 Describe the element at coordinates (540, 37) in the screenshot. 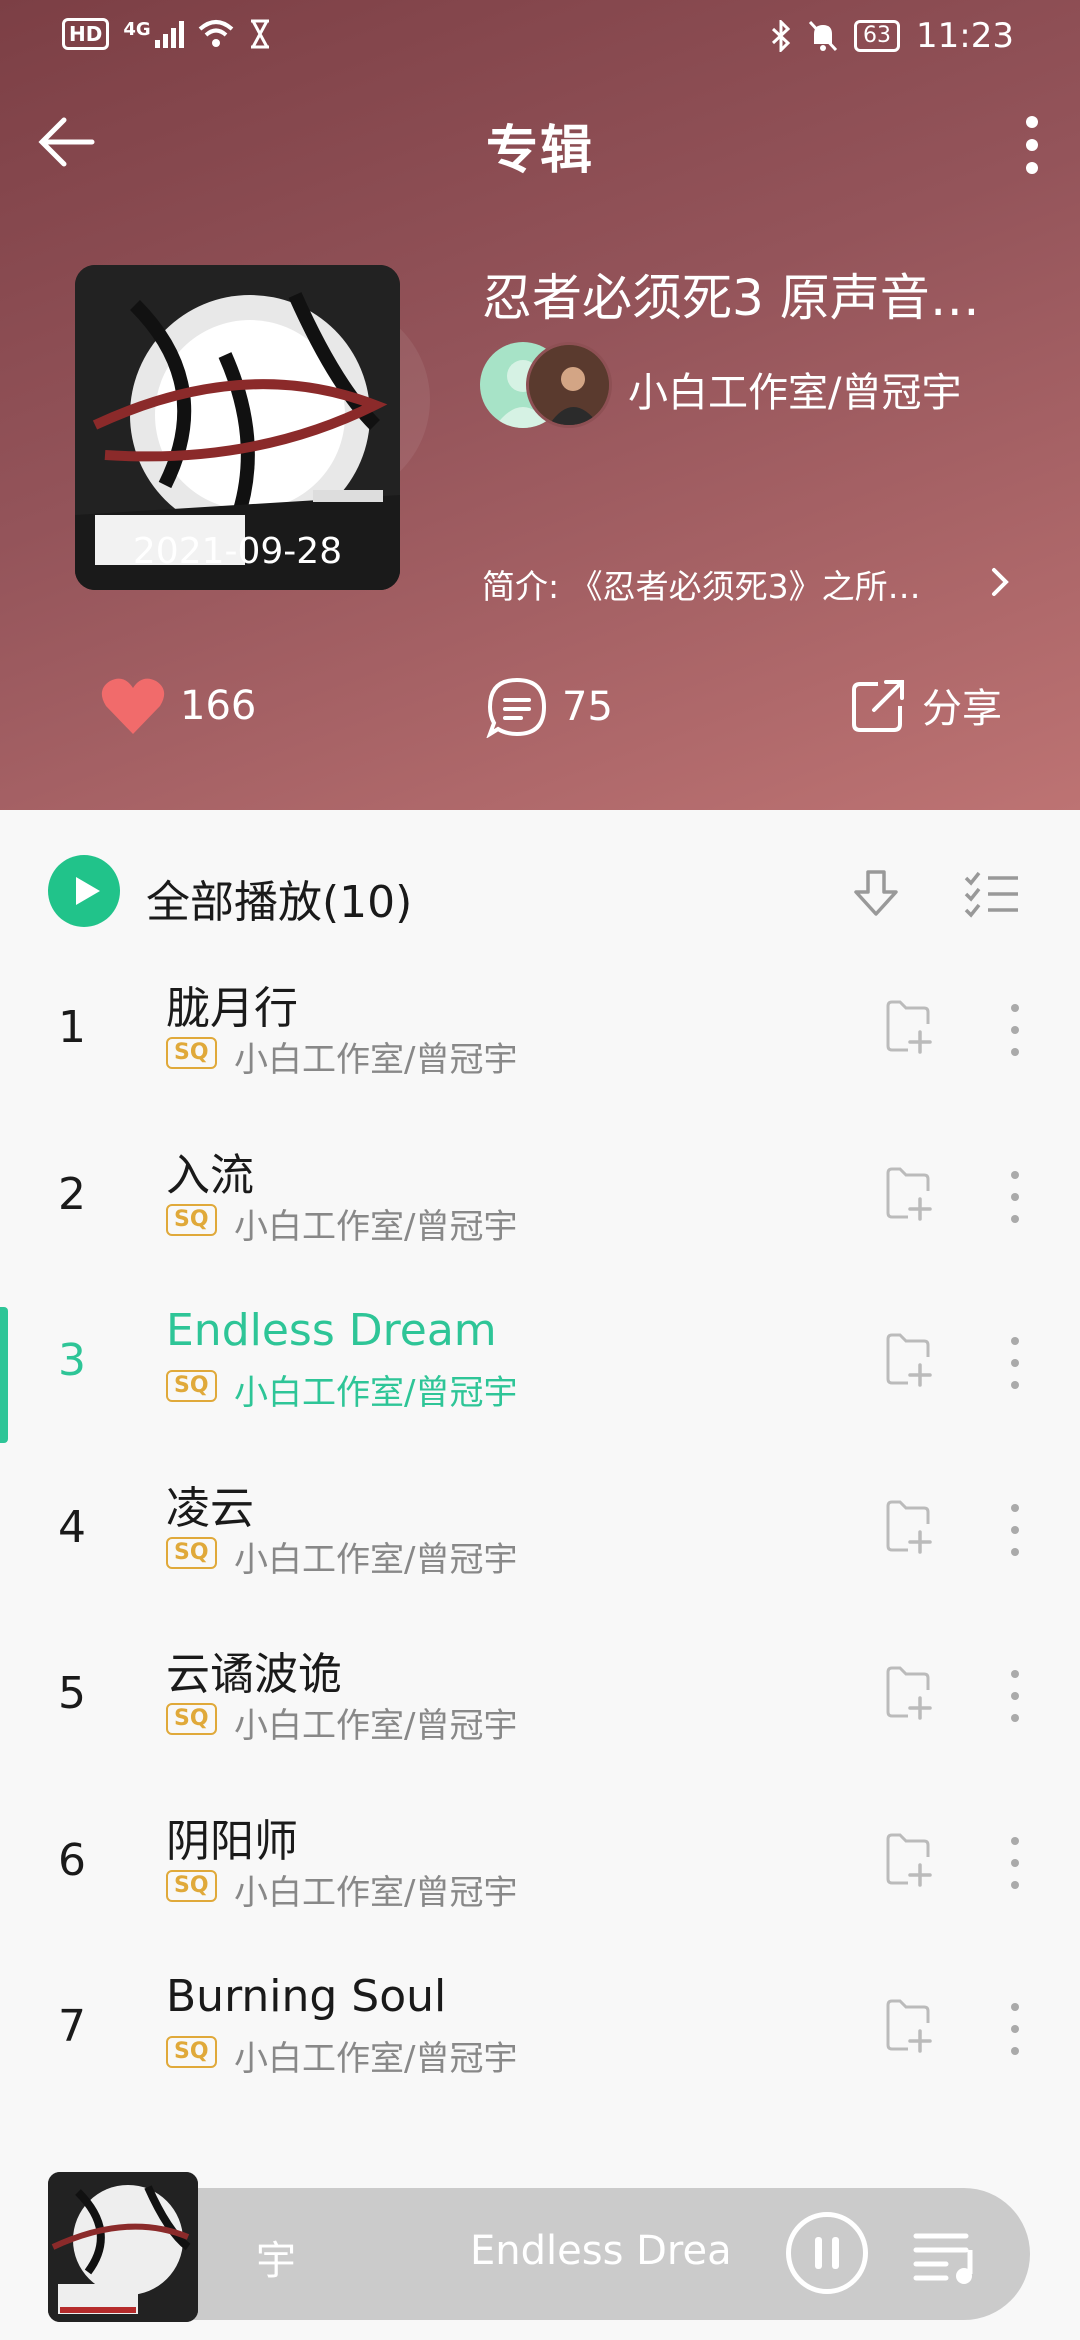

I see `status-bar: HD 4G 63 11:23` at that location.